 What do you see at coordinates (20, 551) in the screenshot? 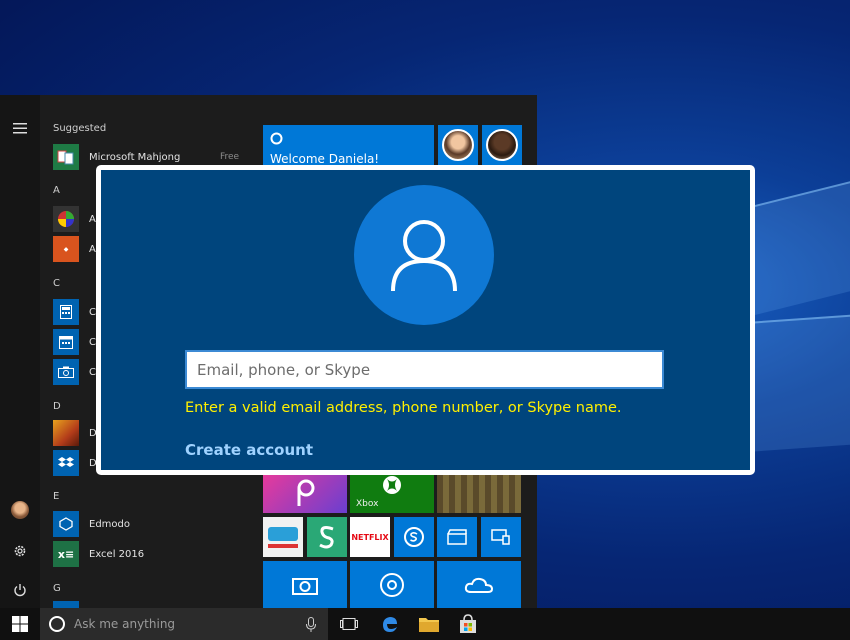
I see `settings-gear-icon` at bounding box center [20, 551].